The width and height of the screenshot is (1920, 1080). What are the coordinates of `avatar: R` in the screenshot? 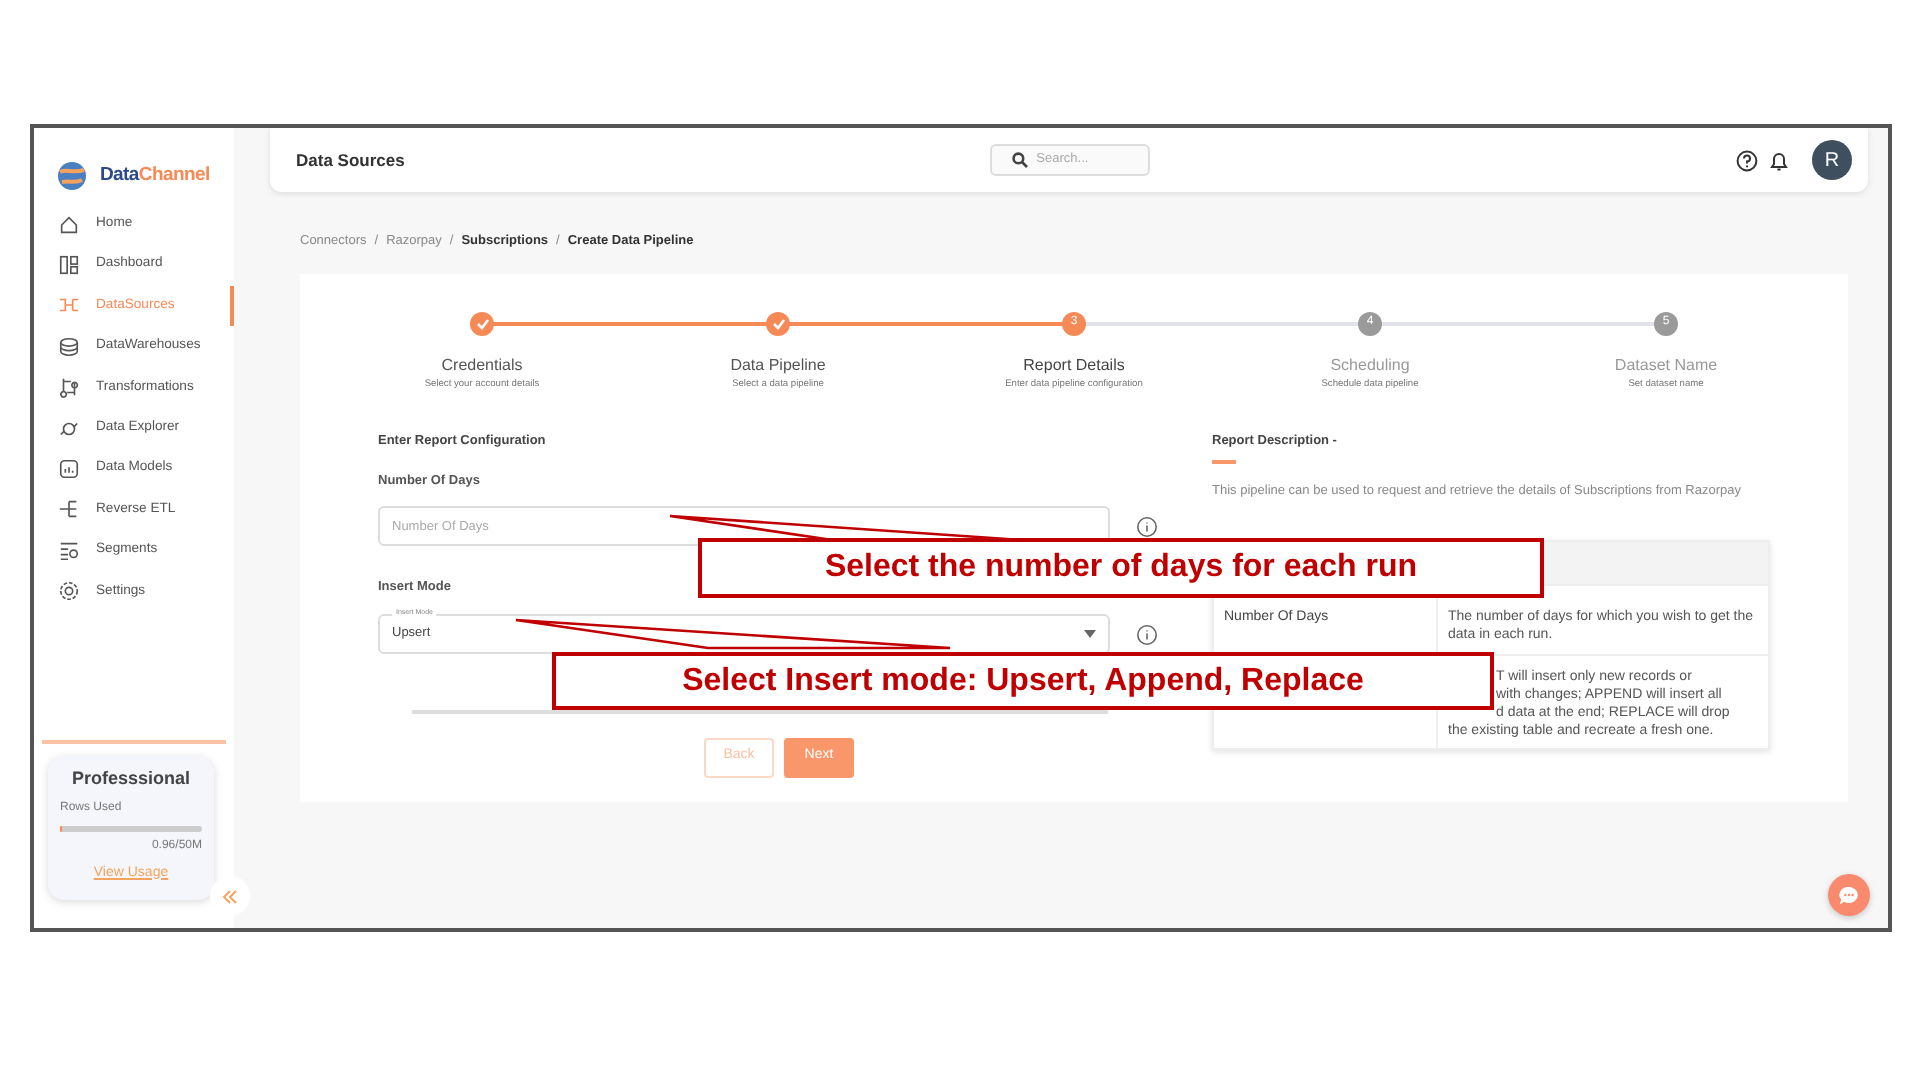 It's located at (1832, 160).